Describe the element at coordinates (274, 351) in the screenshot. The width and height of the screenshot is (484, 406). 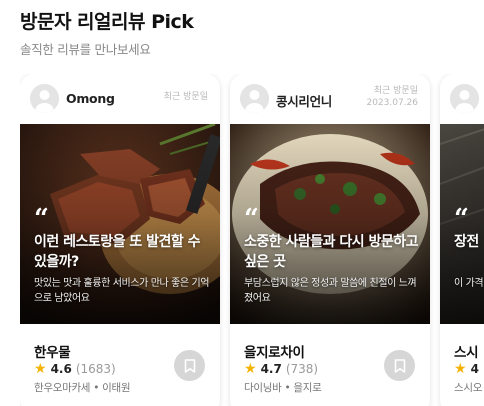
I see `restaurant-name: 을지로차이` at that location.